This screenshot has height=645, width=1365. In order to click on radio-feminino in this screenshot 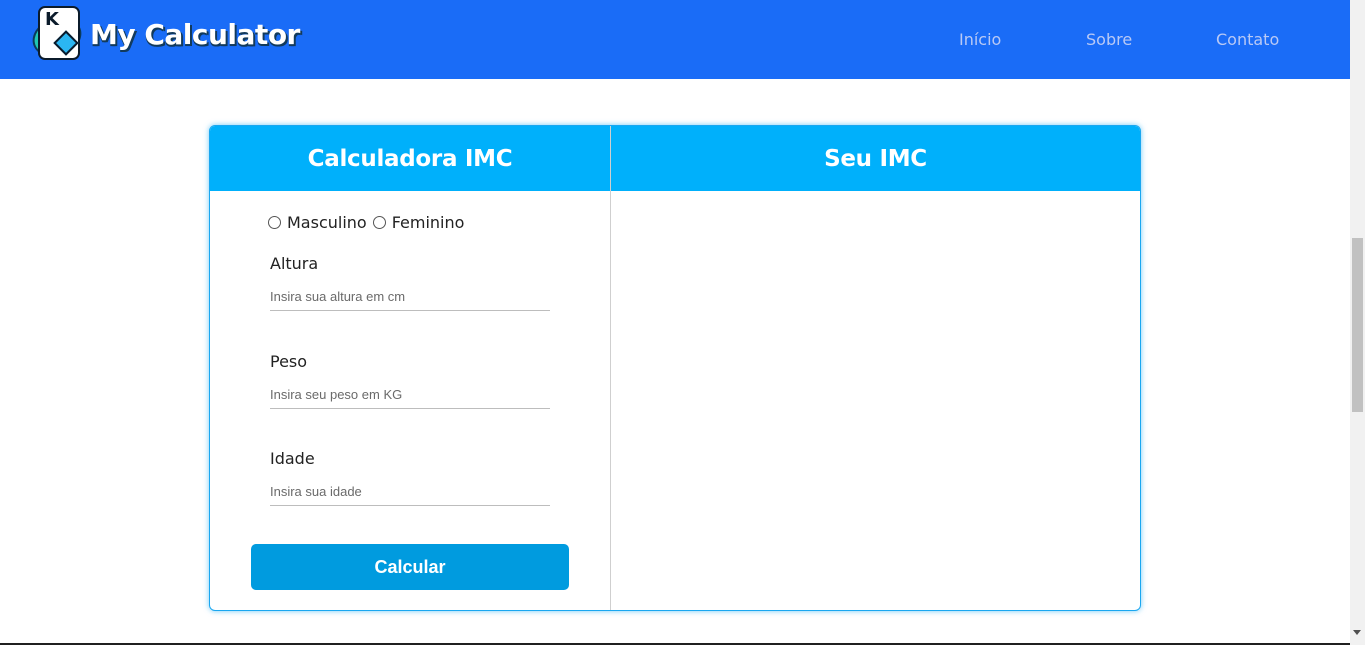, I will do `click(379, 222)`.